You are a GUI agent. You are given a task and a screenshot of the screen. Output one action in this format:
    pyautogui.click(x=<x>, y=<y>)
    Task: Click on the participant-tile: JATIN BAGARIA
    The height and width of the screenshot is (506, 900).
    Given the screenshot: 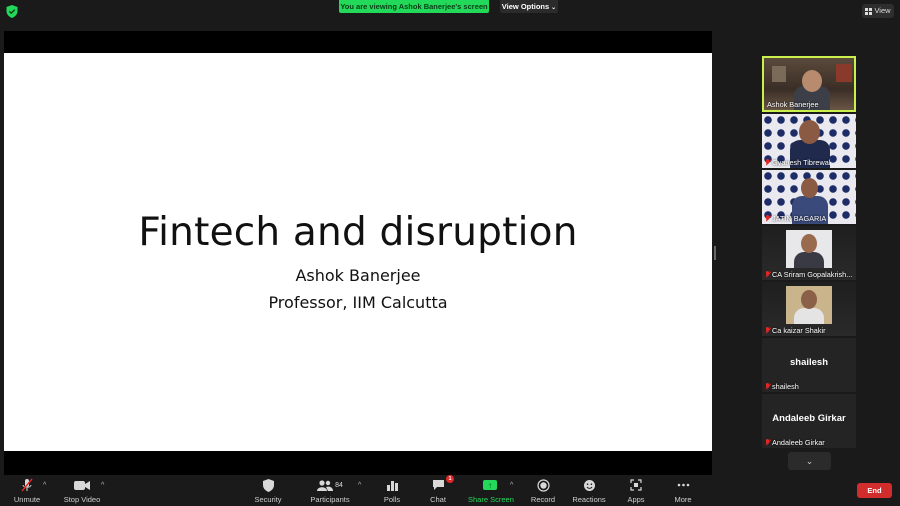 What is the action you would take?
    pyautogui.click(x=809, y=197)
    